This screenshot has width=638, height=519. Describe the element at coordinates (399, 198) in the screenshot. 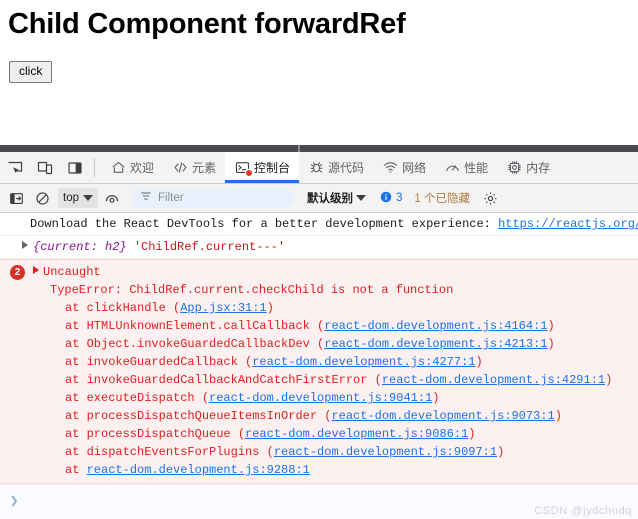

I see `issues-count: 3` at that location.